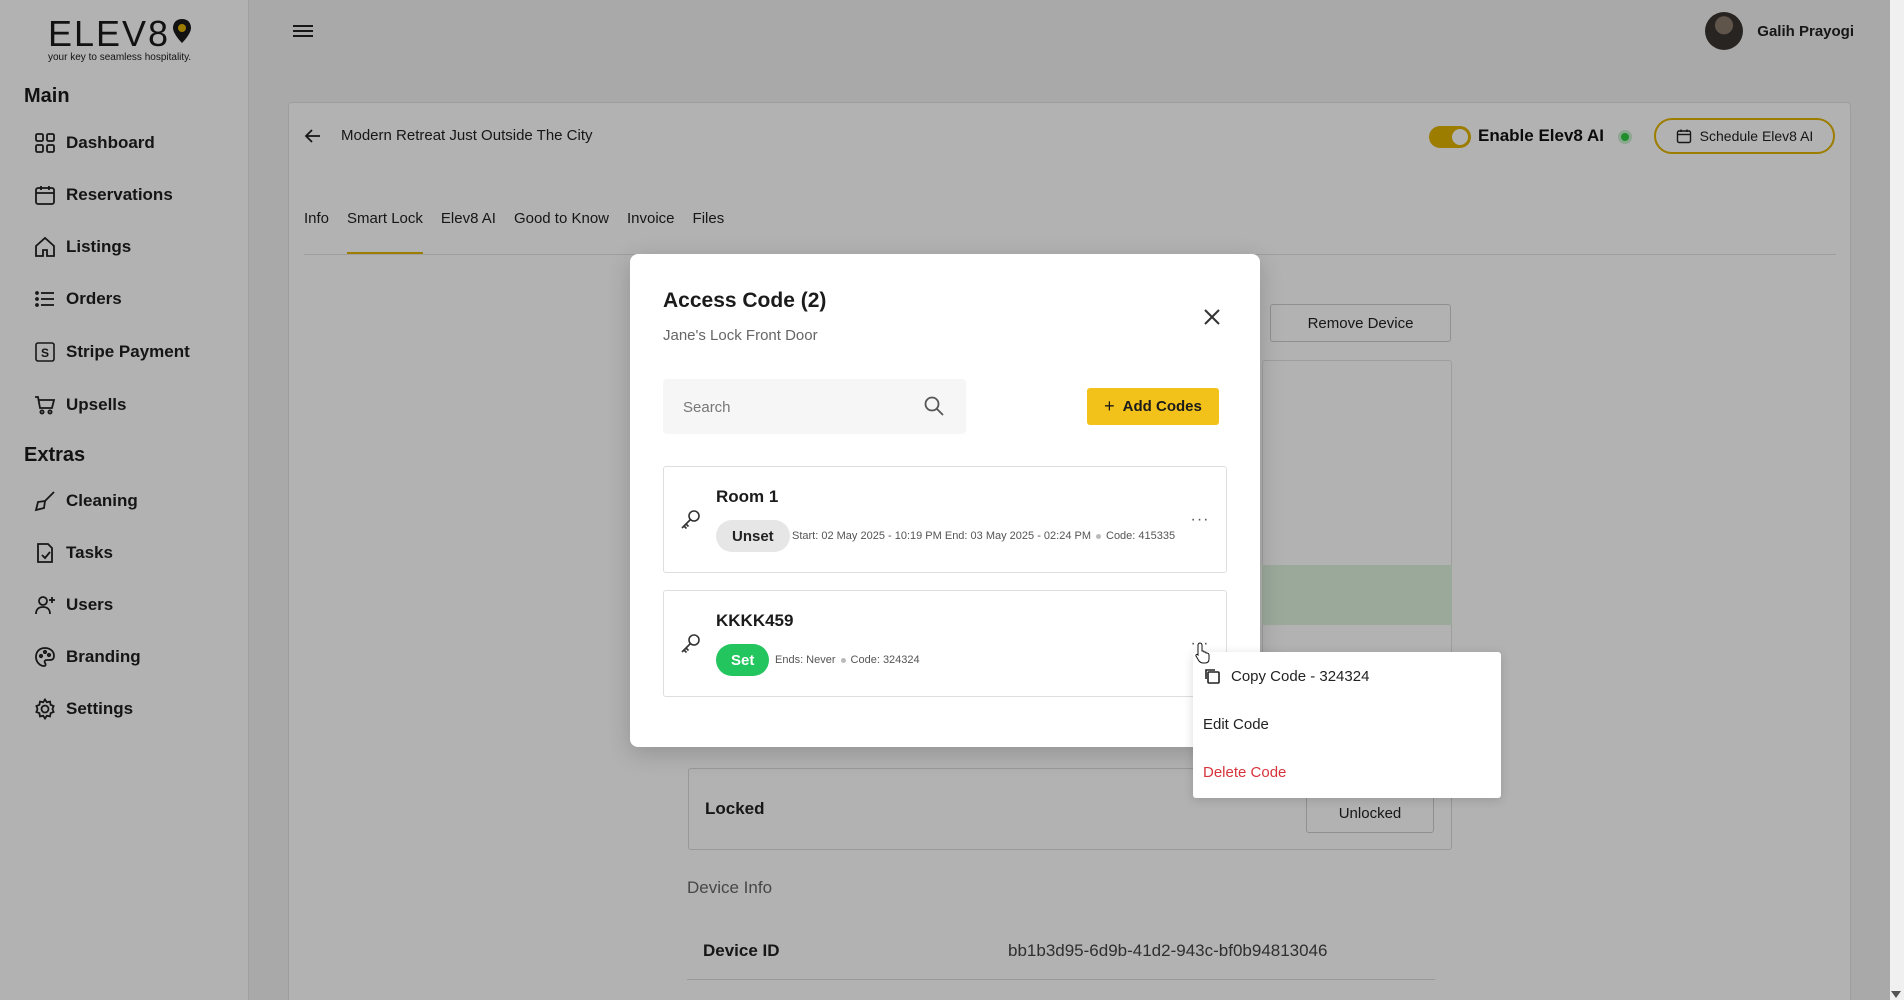 The height and width of the screenshot is (1000, 1904). I want to click on copy-icon, so click(1212, 676).